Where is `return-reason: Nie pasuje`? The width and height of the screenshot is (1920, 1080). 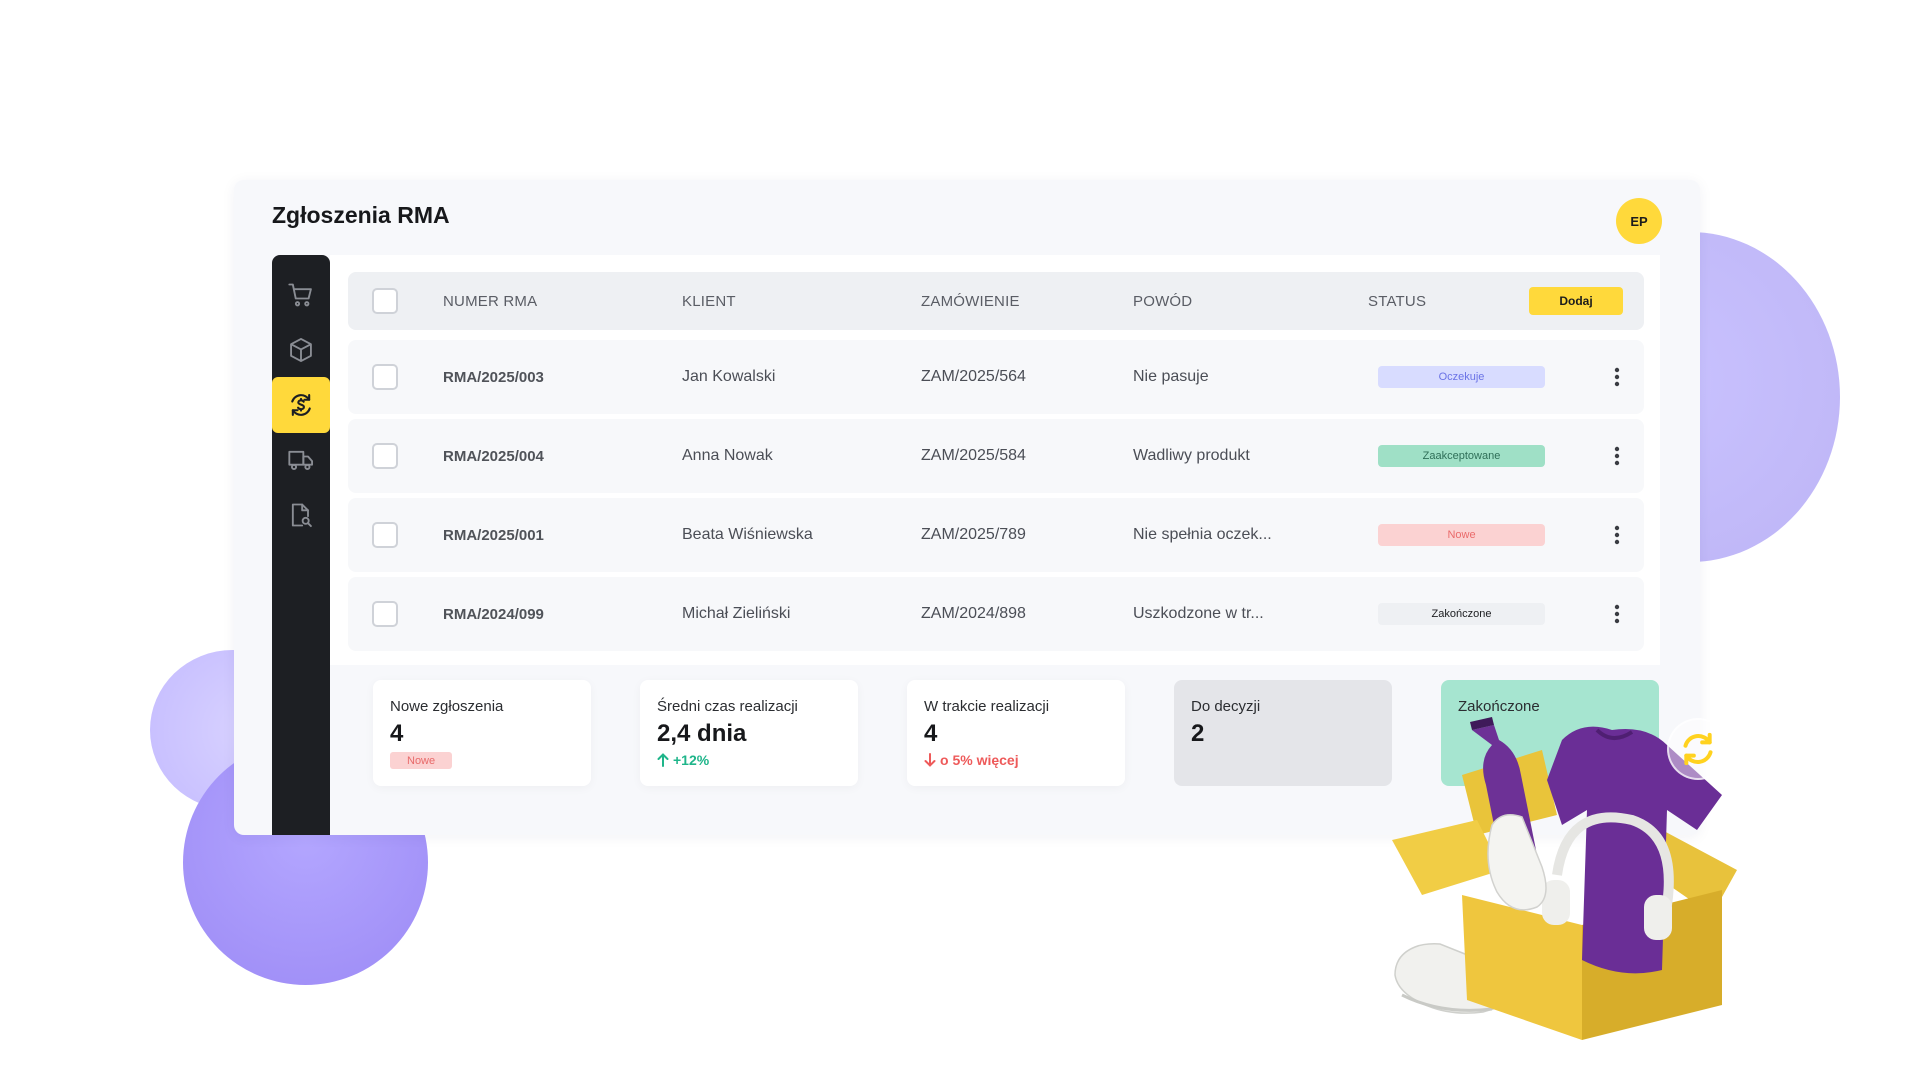
return-reason: Nie pasuje is located at coordinates (1171, 376).